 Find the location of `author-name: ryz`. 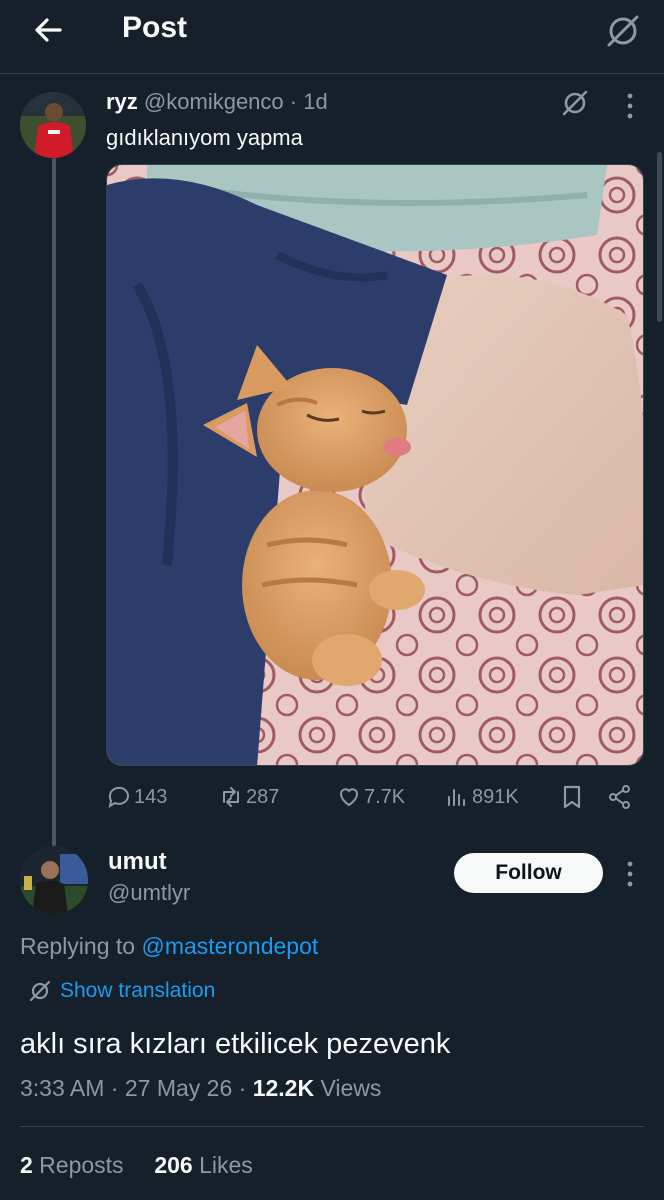

author-name: ryz is located at coordinates (122, 101).